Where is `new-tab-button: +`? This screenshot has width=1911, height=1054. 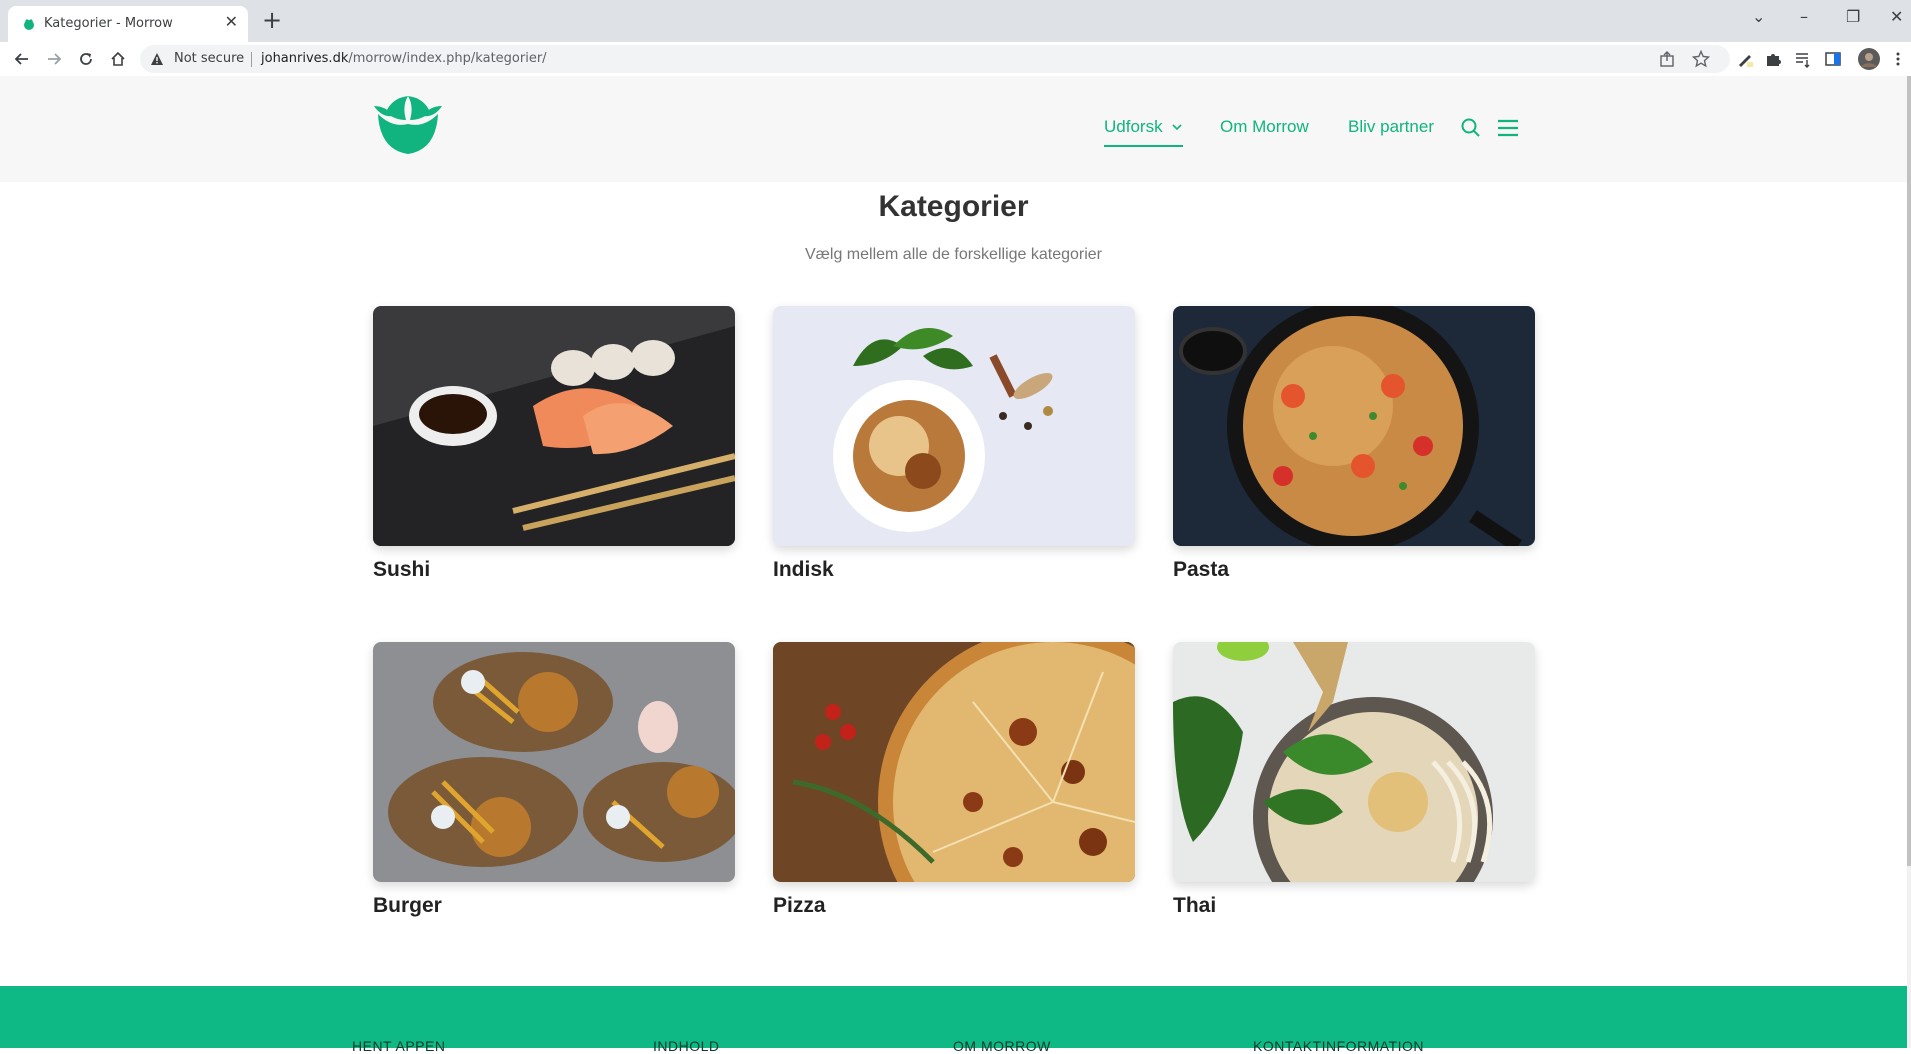
new-tab-button: + is located at coordinates (272, 20).